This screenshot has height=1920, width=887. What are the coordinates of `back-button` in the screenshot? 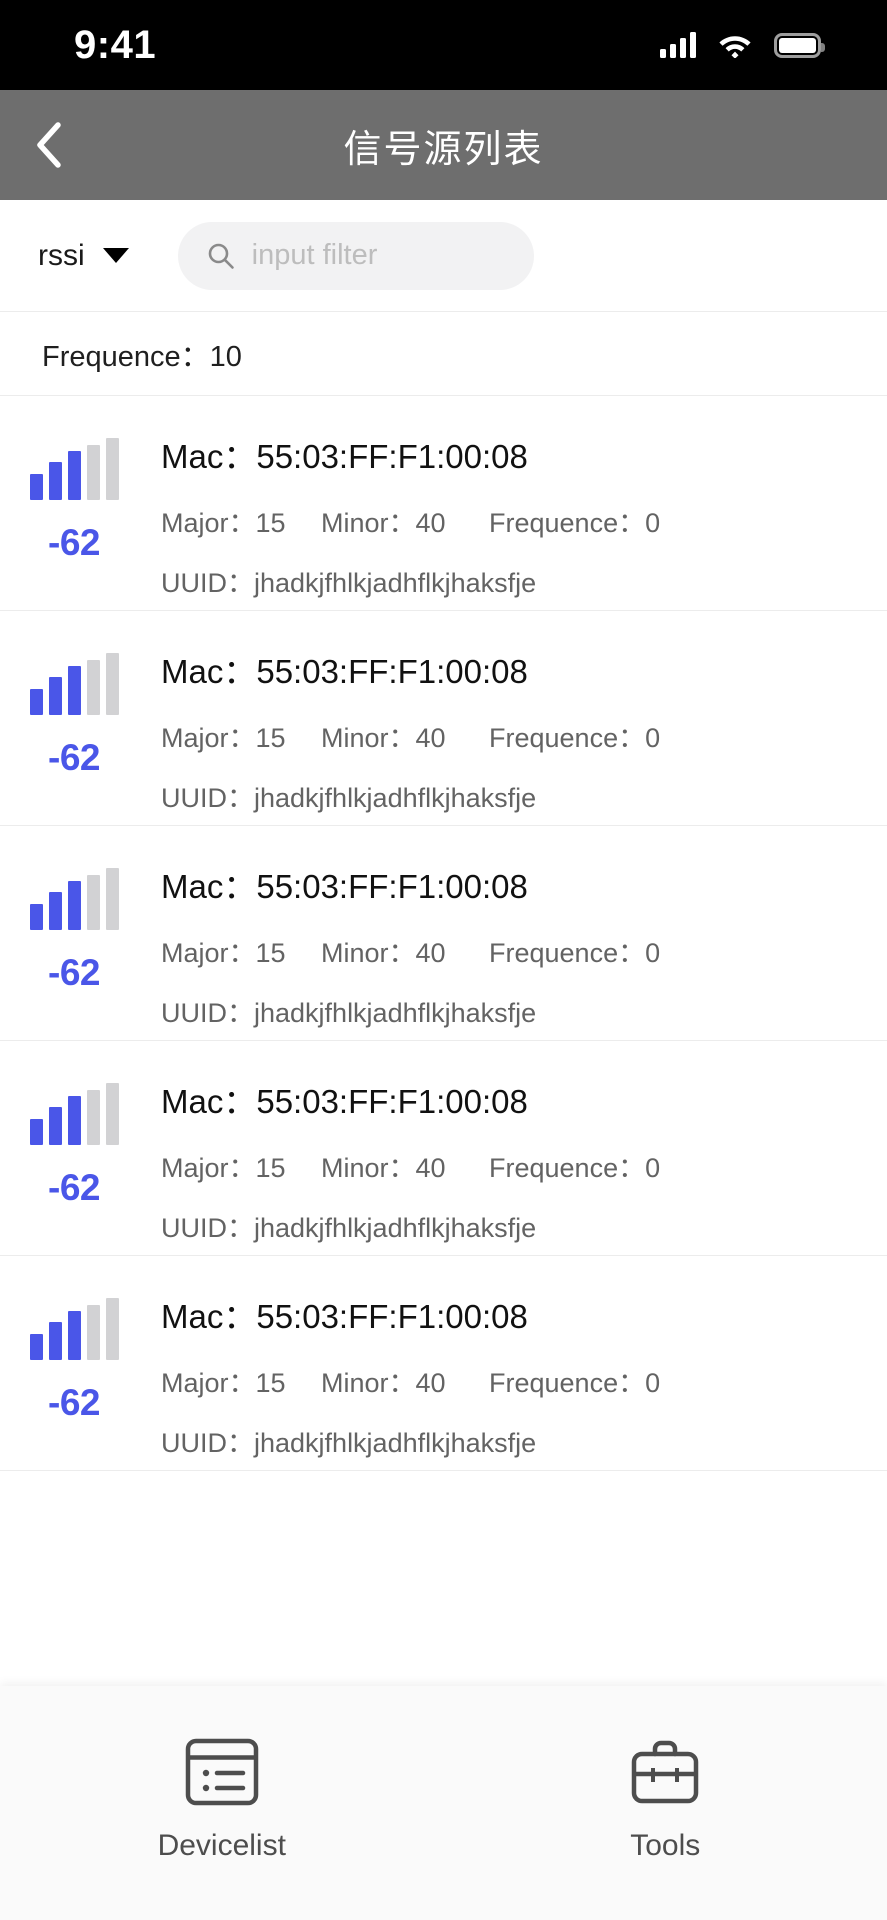 It's located at (48, 145).